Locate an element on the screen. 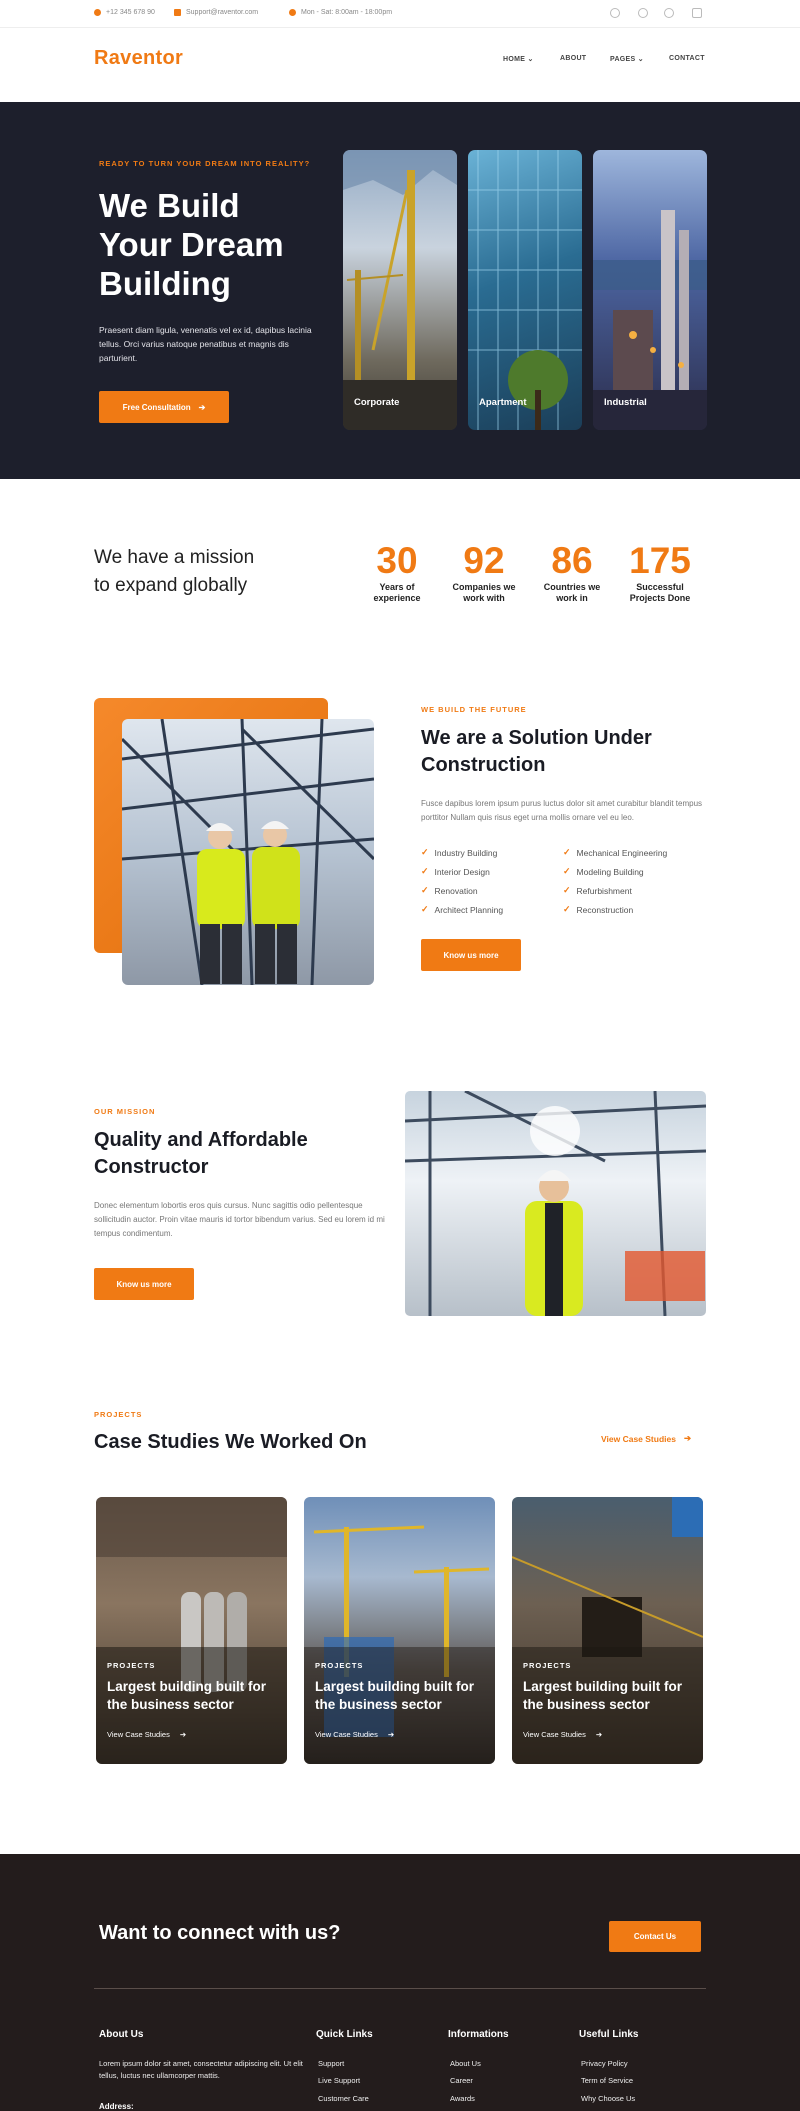 The width and height of the screenshot is (800, 2111). linkedin-icon is located at coordinates (697, 13).